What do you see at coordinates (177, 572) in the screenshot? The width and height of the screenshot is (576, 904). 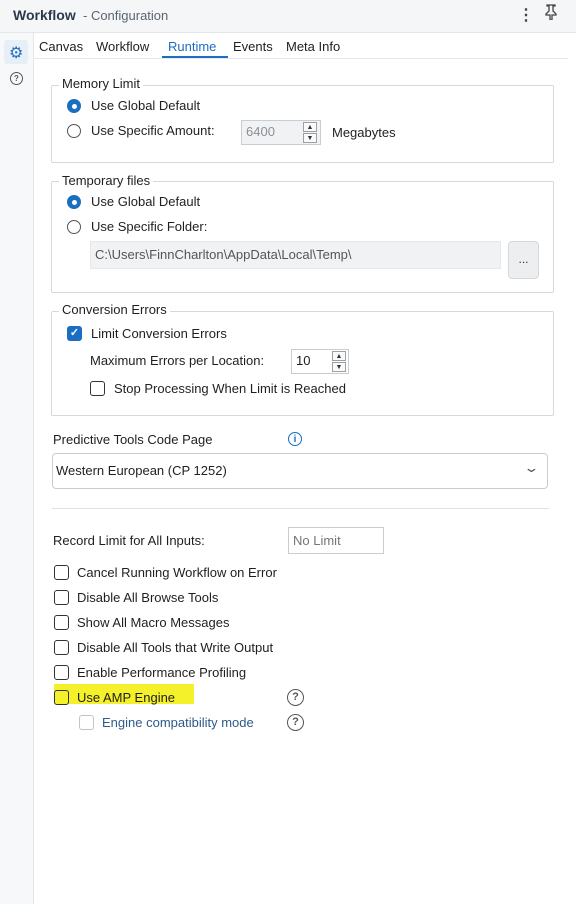 I see `cancel-on-error-label: Cancel Running Workflow on Error` at bounding box center [177, 572].